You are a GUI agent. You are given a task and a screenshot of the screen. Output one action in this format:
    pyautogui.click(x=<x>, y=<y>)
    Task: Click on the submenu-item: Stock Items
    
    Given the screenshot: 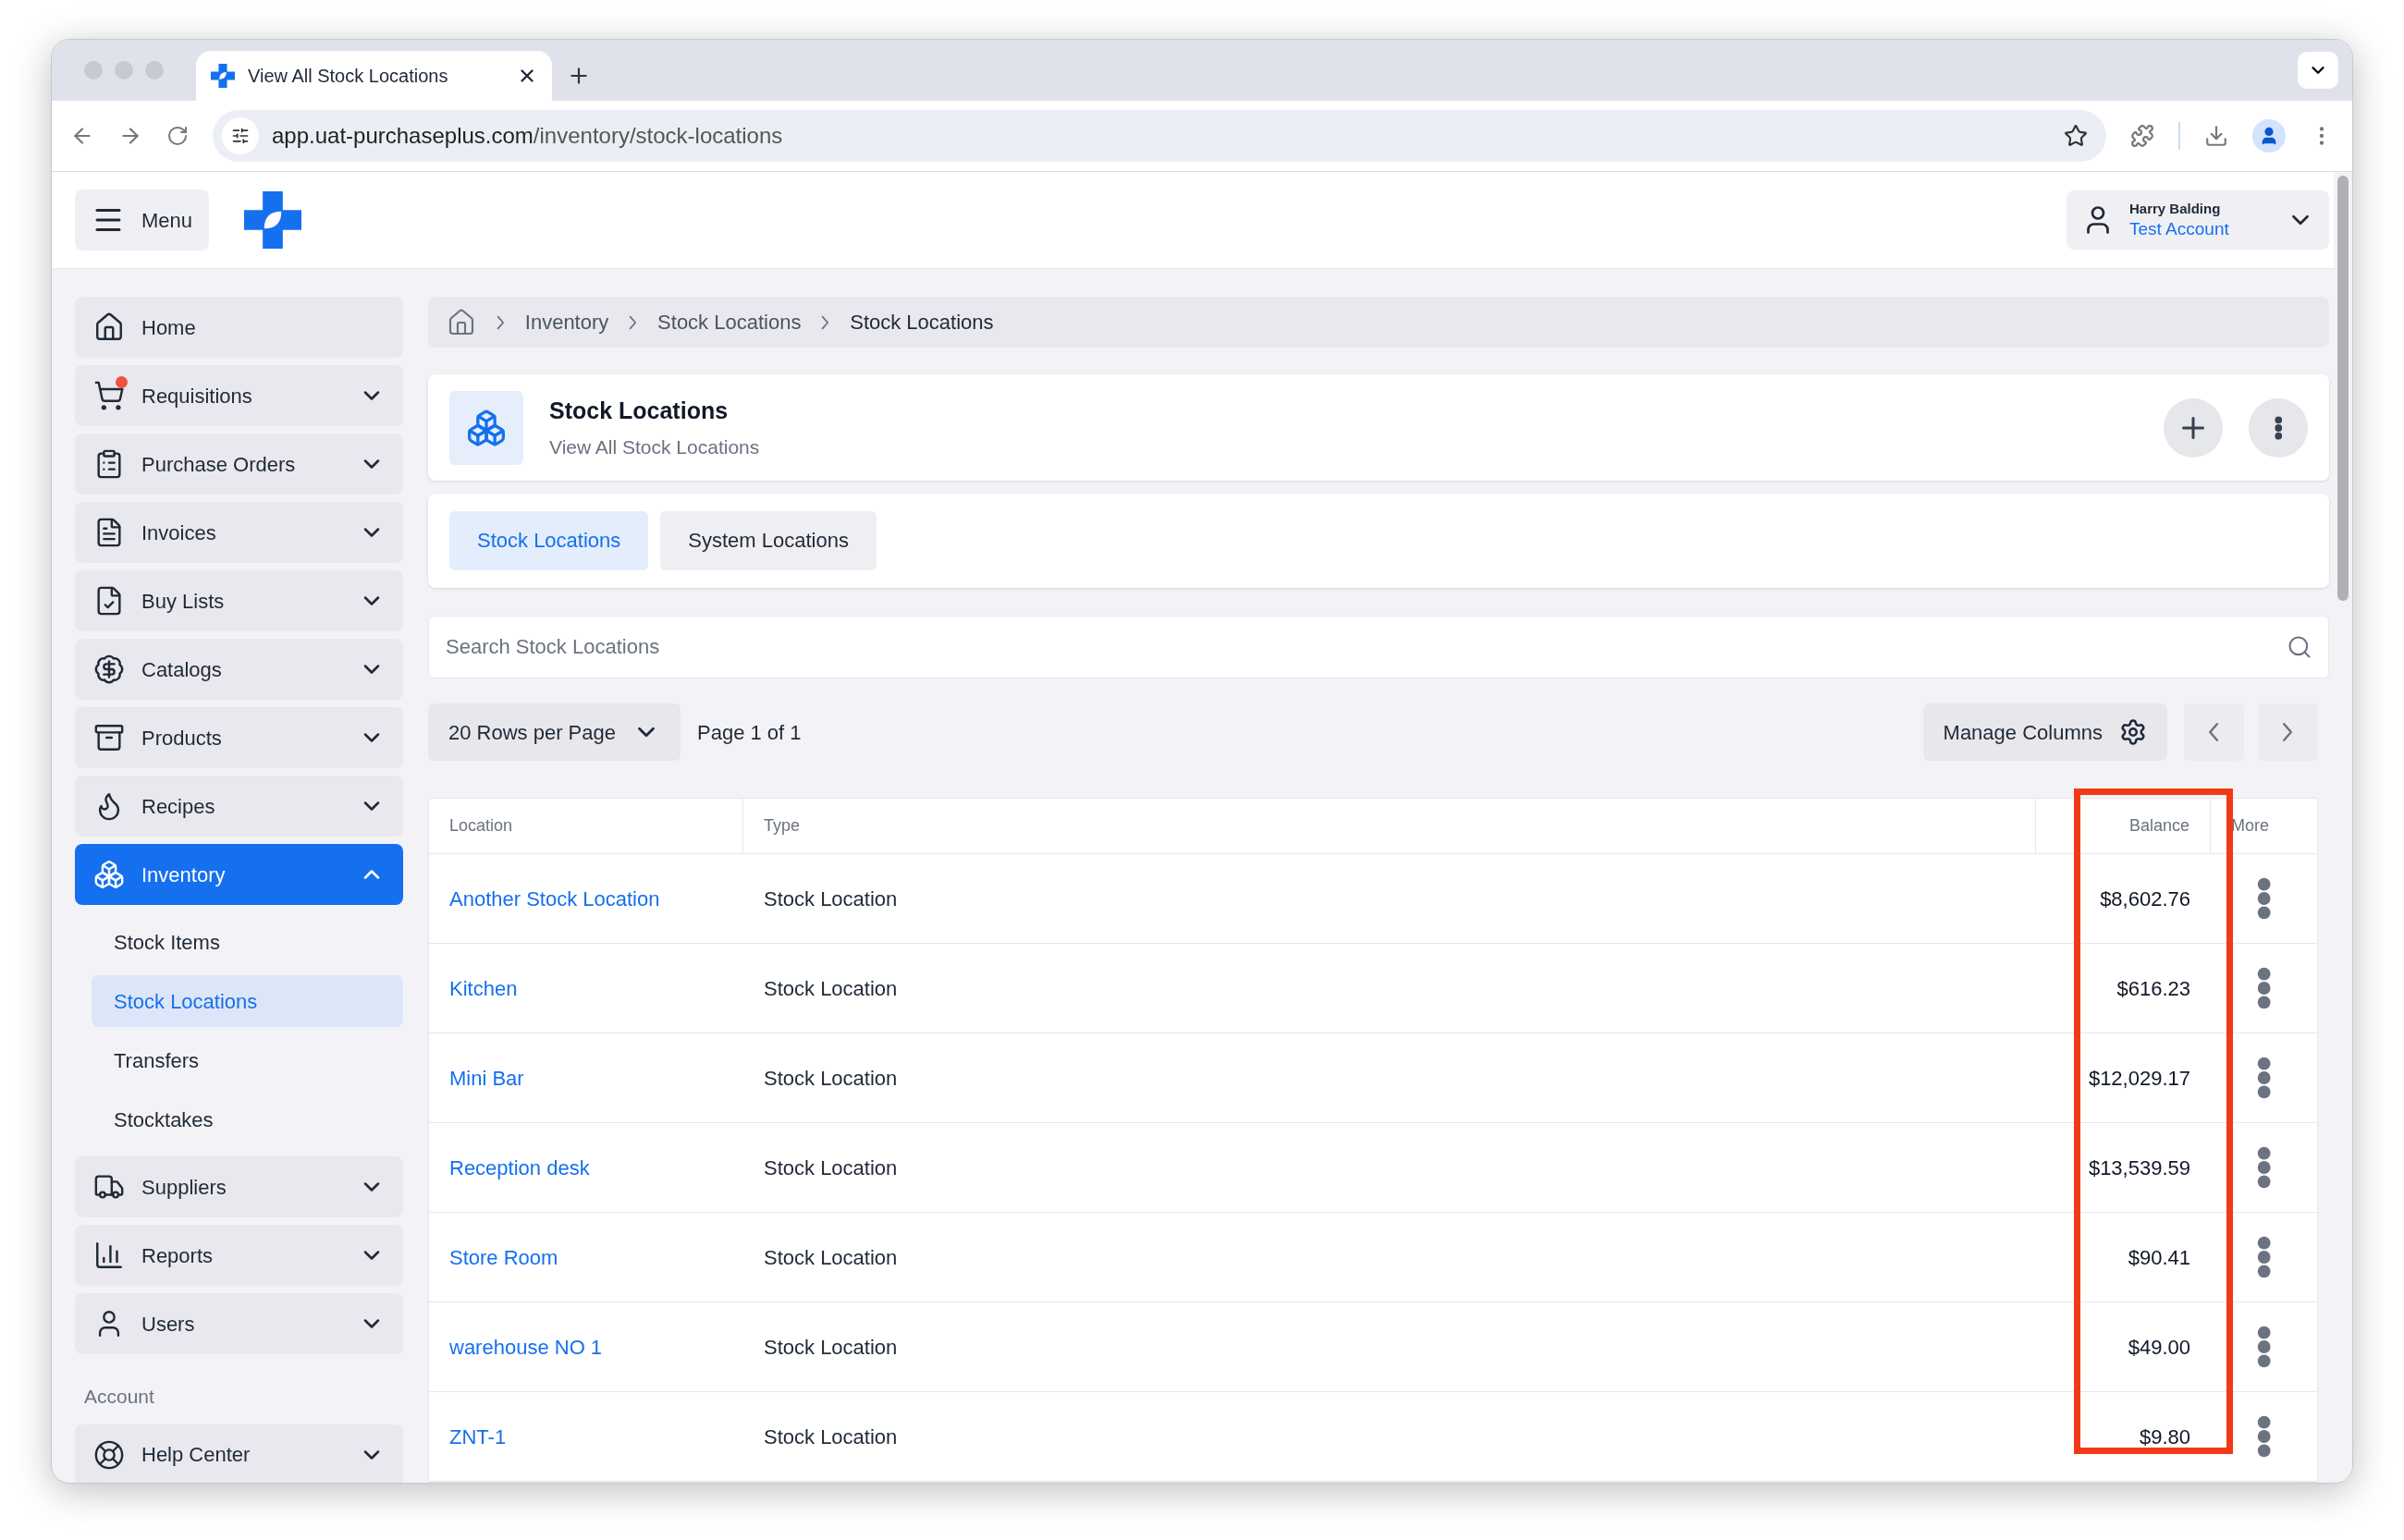 What is the action you would take?
    pyautogui.click(x=247, y=942)
    